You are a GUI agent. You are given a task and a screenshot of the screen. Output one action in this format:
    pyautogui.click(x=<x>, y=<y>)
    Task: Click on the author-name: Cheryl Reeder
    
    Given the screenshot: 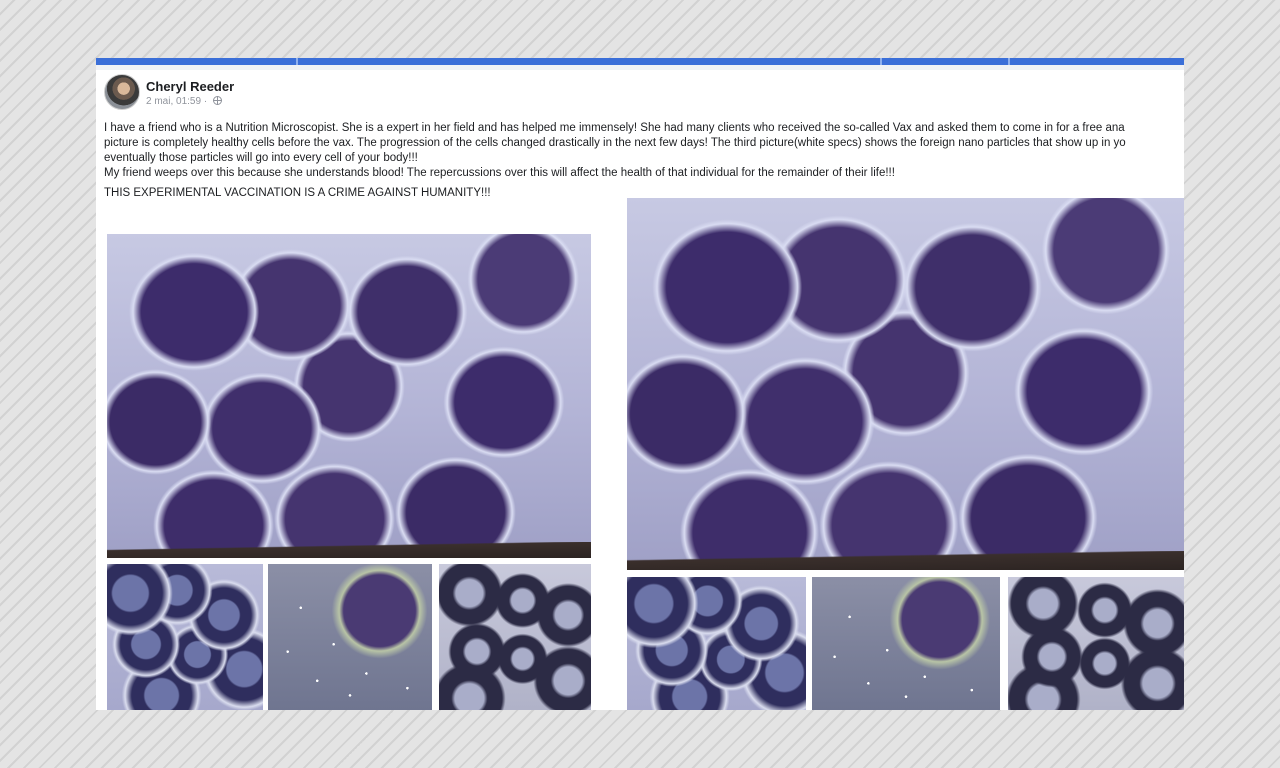 What is the action you would take?
    pyautogui.click(x=190, y=86)
    